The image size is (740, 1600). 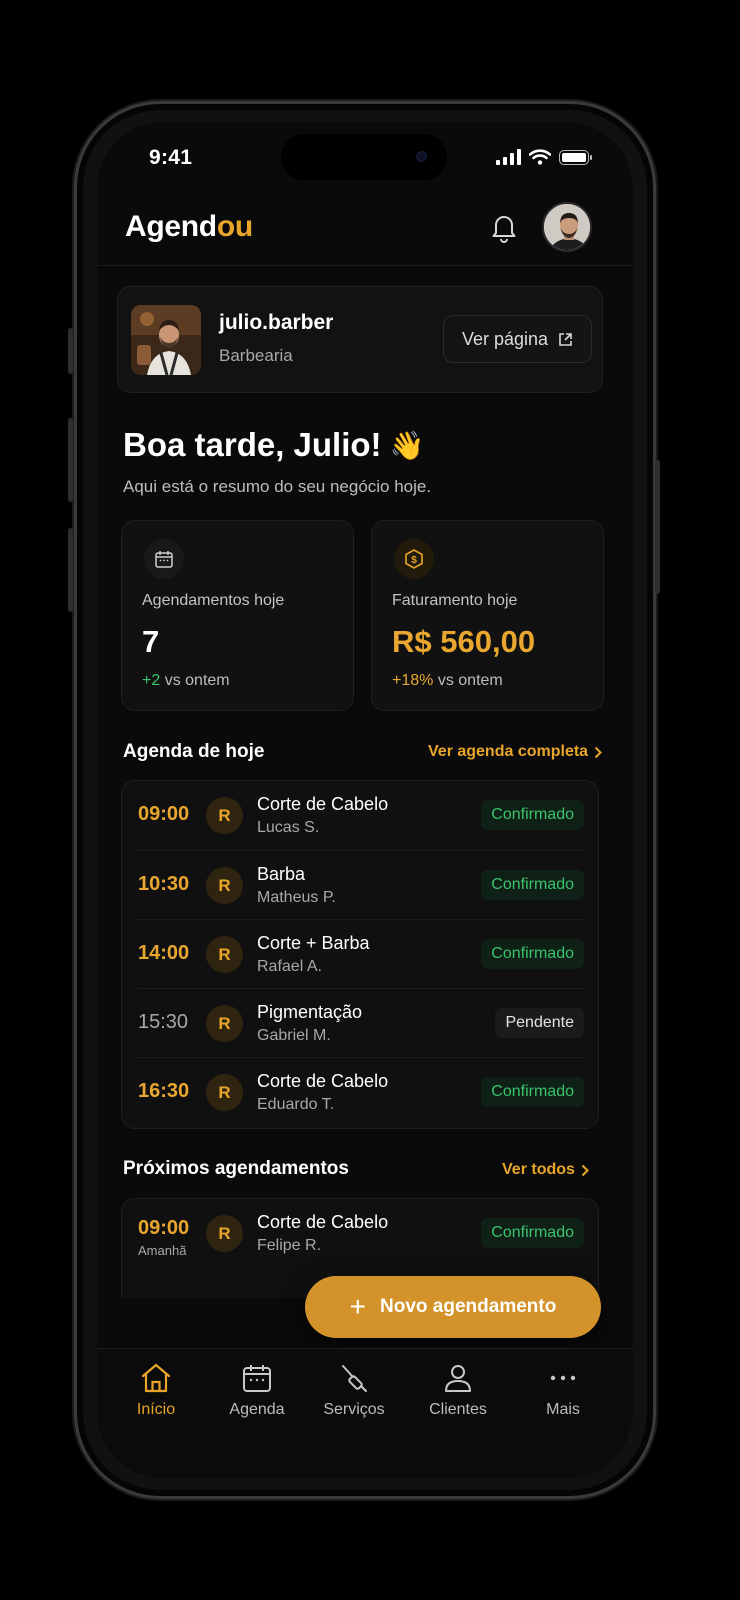 I want to click on user-icon, so click(x=458, y=1378).